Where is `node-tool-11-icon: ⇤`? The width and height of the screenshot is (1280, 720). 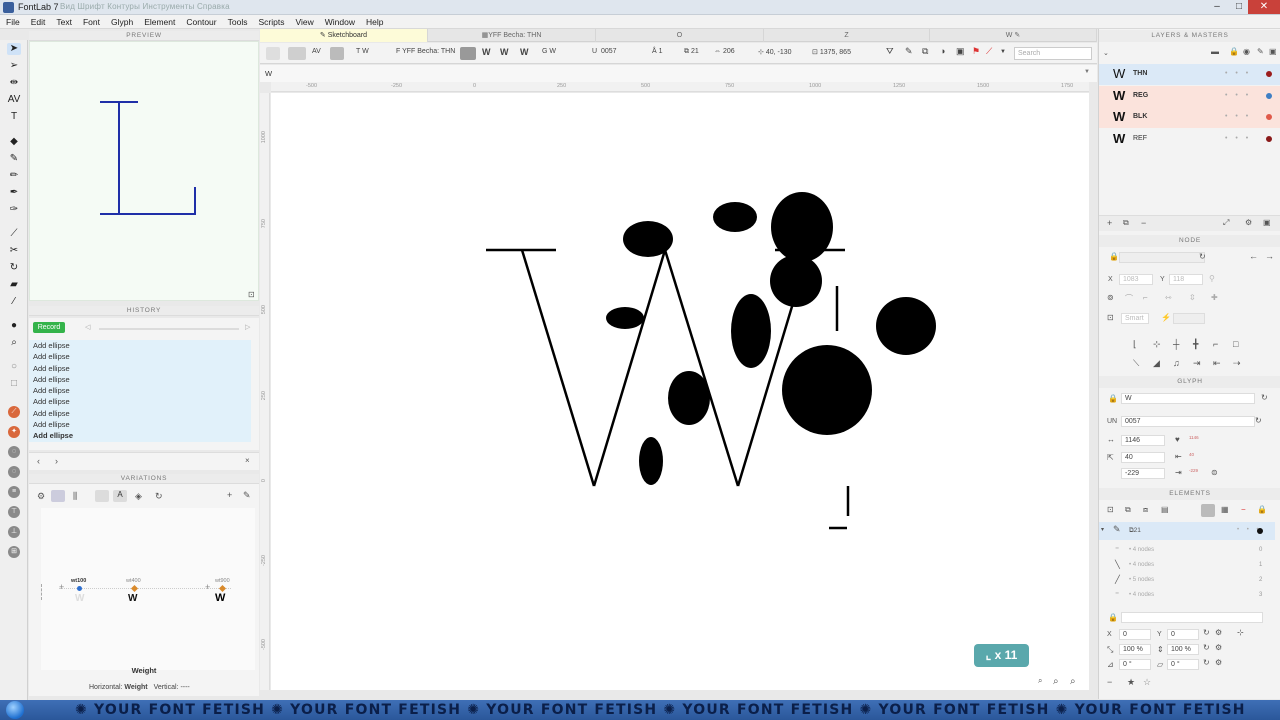 node-tool-11-icon: ⇤ is located at coordinates (1217, 363).